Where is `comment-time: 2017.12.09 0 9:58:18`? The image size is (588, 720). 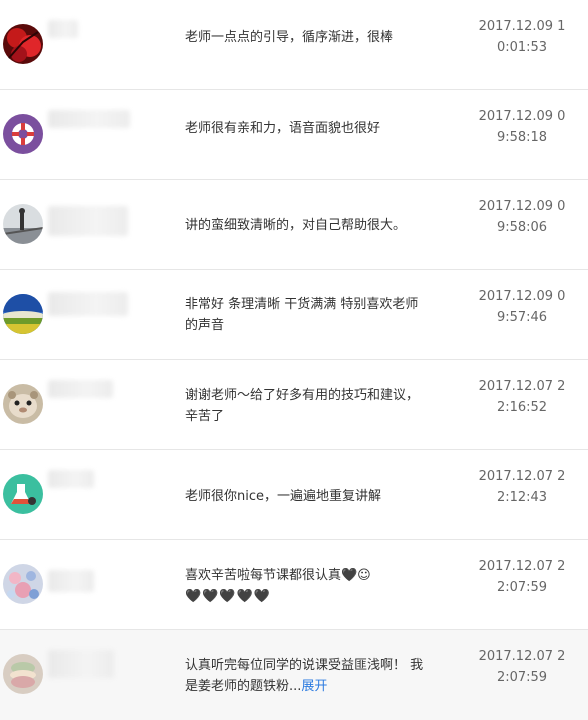
comment-time: 2017.12.09 0 9:58:18 is located at coordinates (522, 127).